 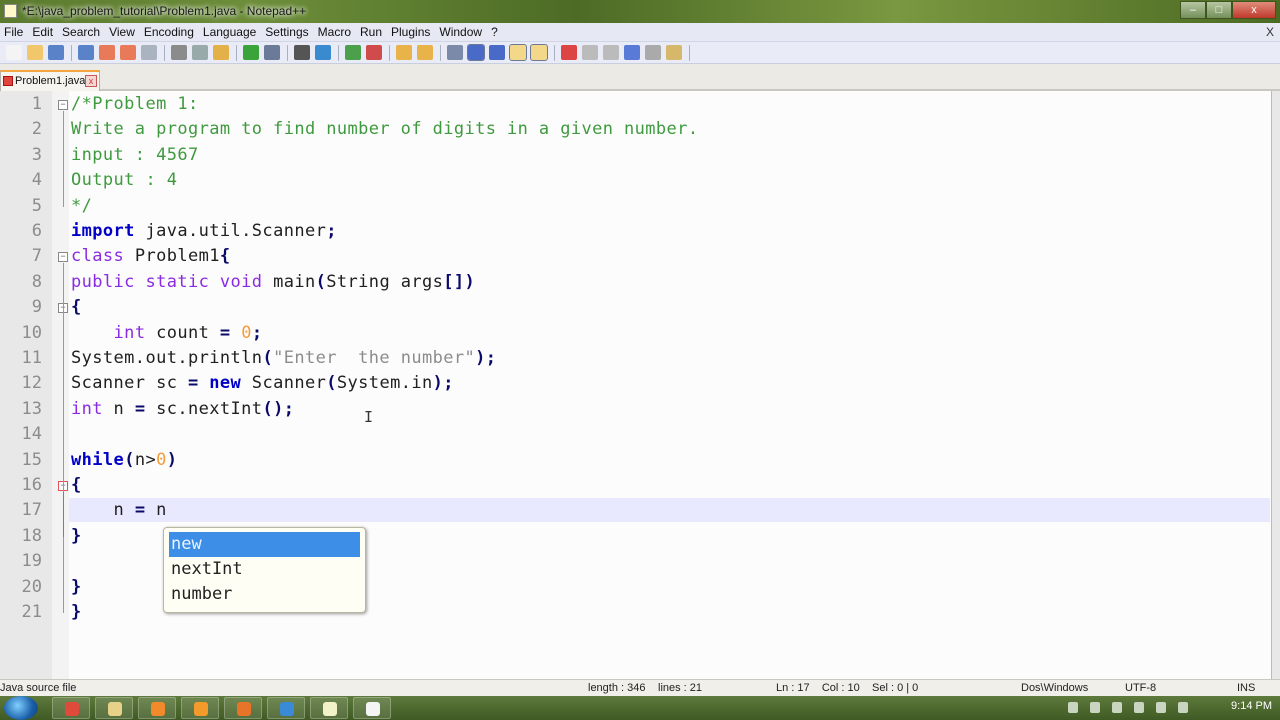 What do you see at coordinates (371, 31) in the screenshot?
I see `menu-run: Run` at bounding box center [371, 31].